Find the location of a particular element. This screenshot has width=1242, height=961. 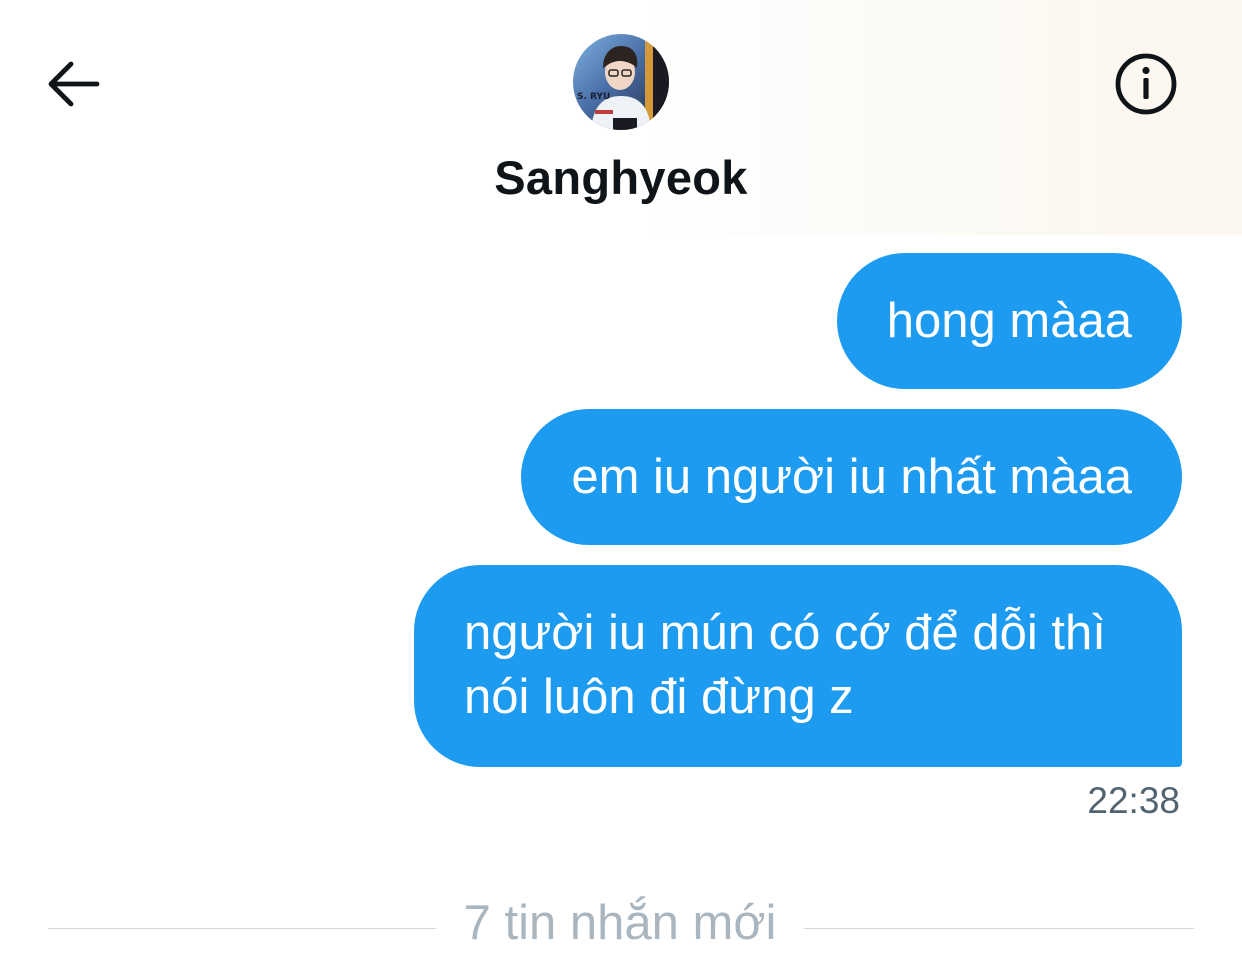

avatar-caption: S. RYU is located at coordinates (594, 97).